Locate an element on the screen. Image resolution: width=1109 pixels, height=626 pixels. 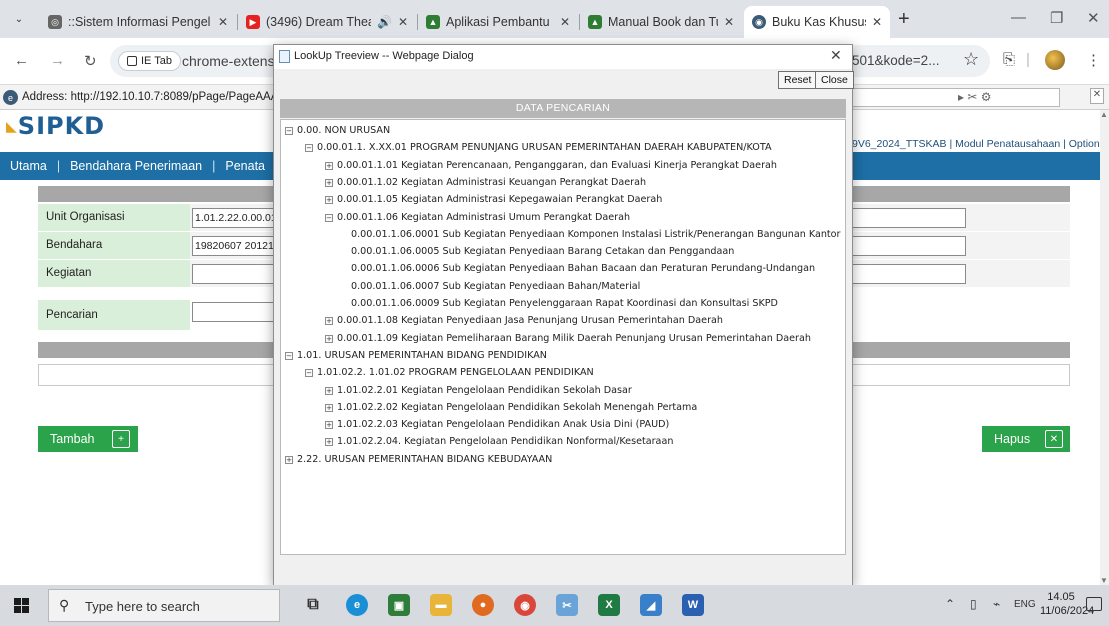
excel-icon: X is located at coordinates (609, 605).